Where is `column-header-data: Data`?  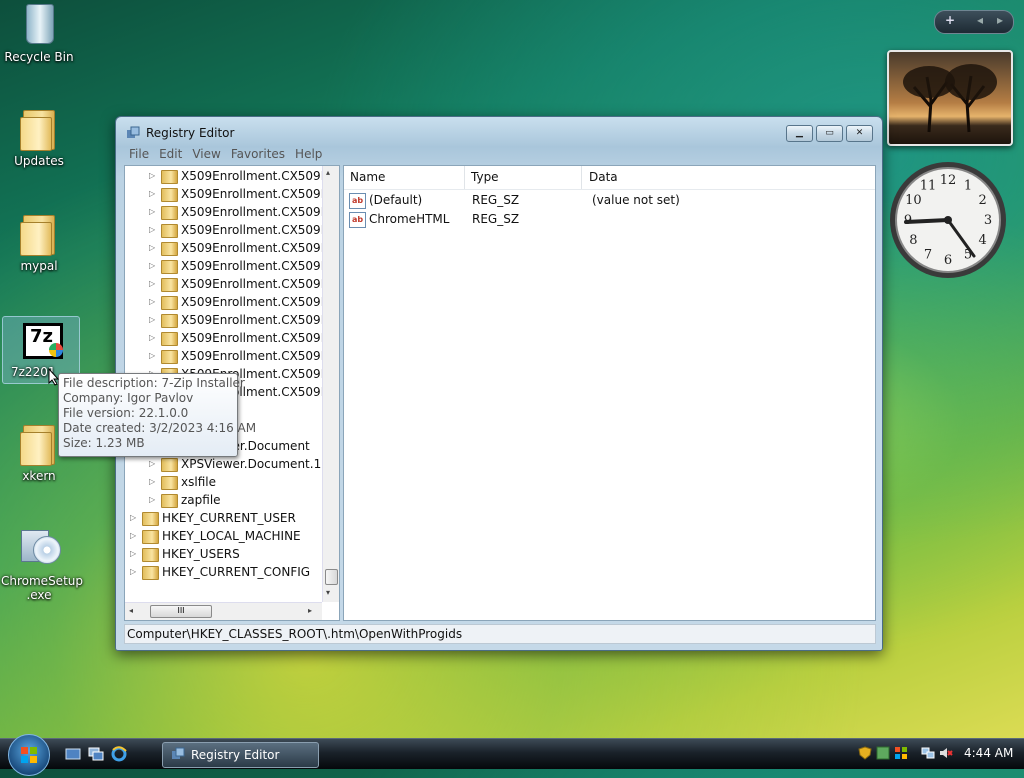
column-header-data: Data is located at coordinates (729, 177).